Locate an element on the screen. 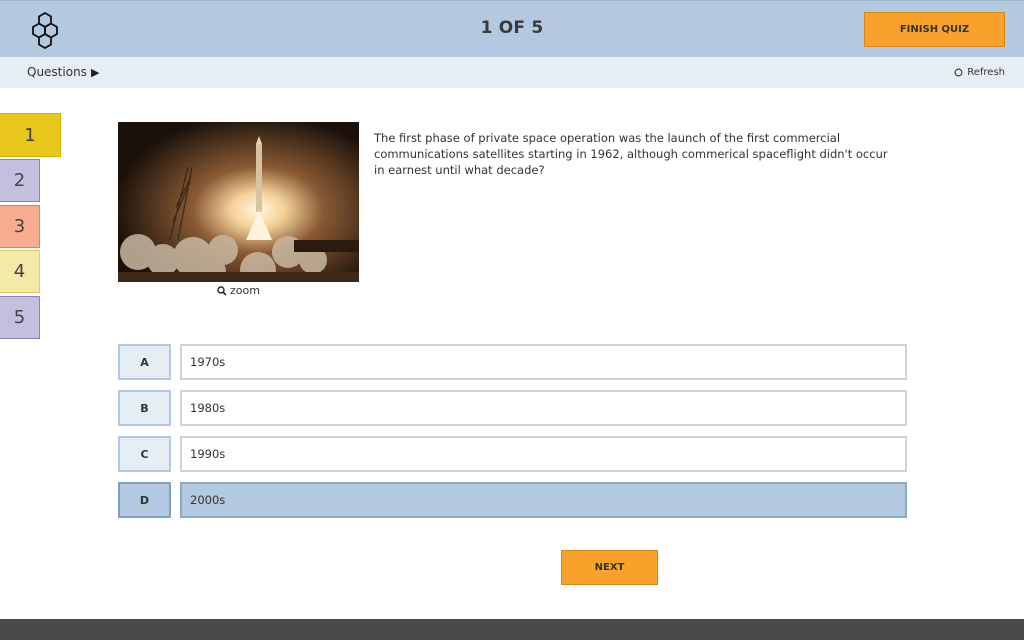 Image resolution: width=1024 pixels, height=640 pixels. question-nav-item: 4 is located at coordinates (20, 271).